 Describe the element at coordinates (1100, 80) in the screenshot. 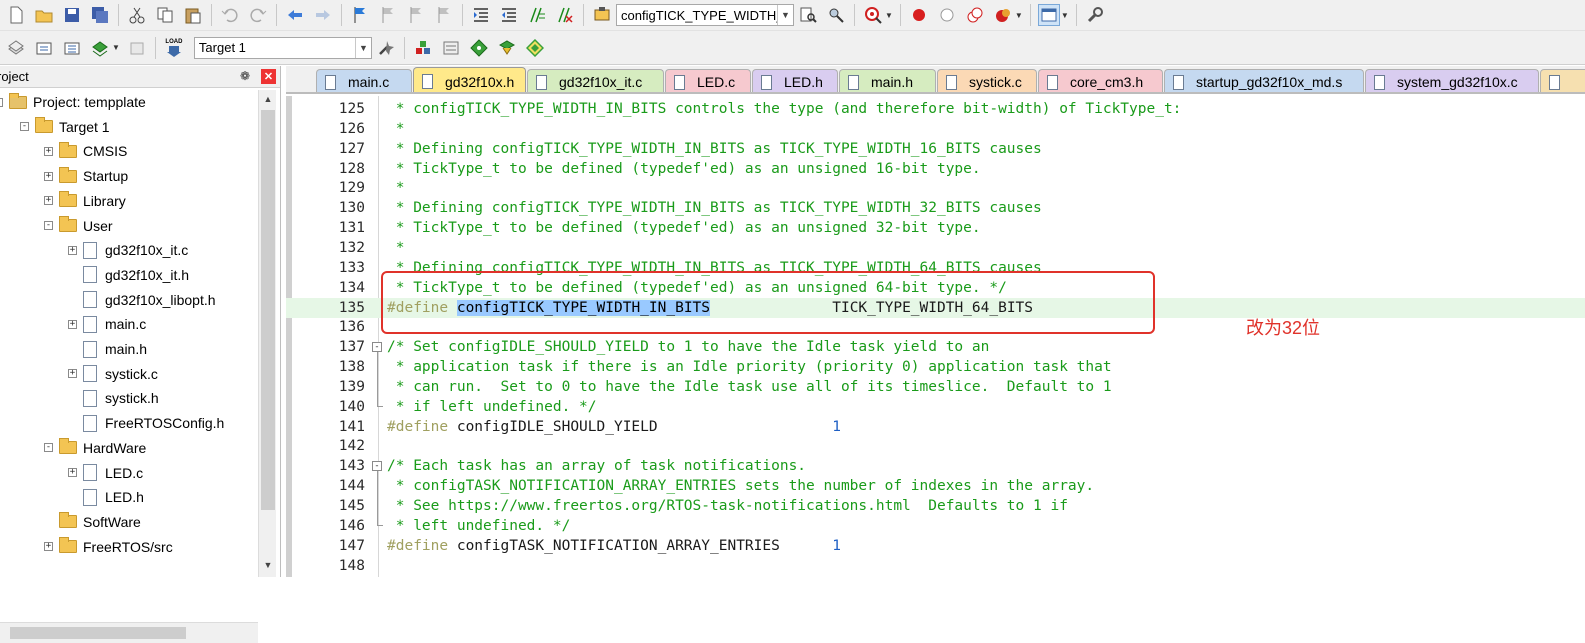

I see `editor-tab: core_cm3.h` at that location.